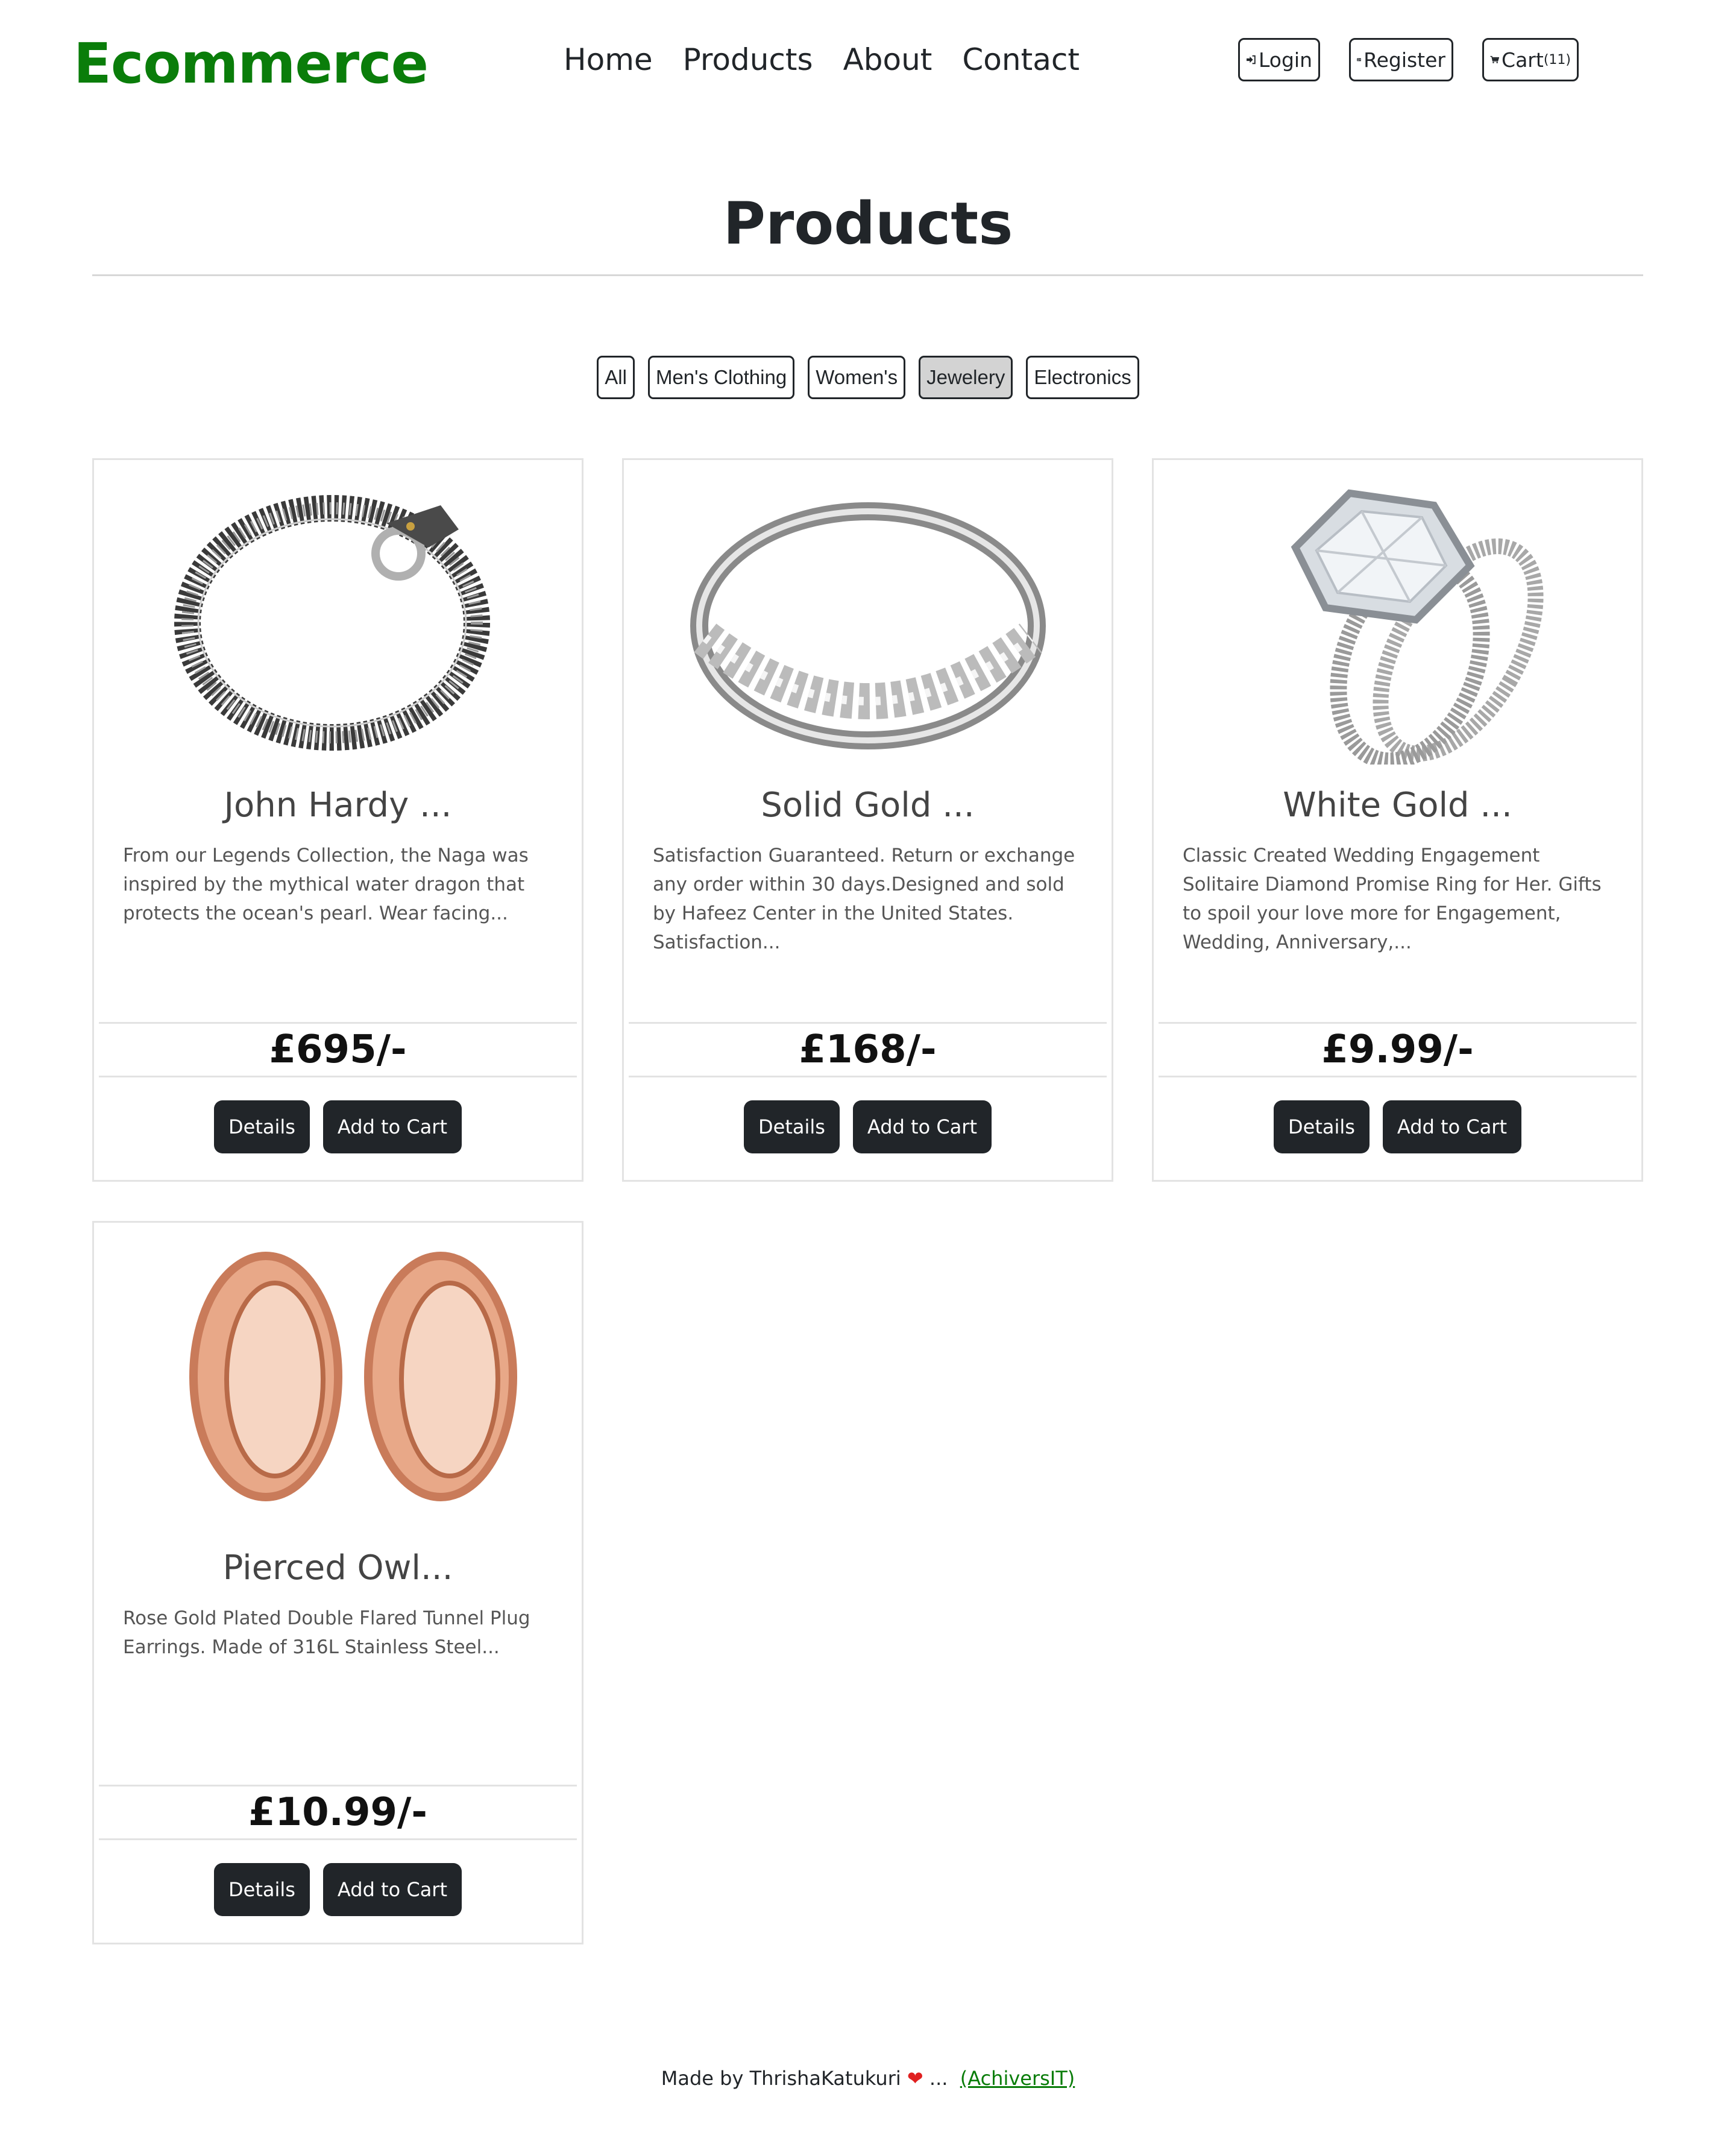  I want to click on bracelet-image, so click(332, 623).